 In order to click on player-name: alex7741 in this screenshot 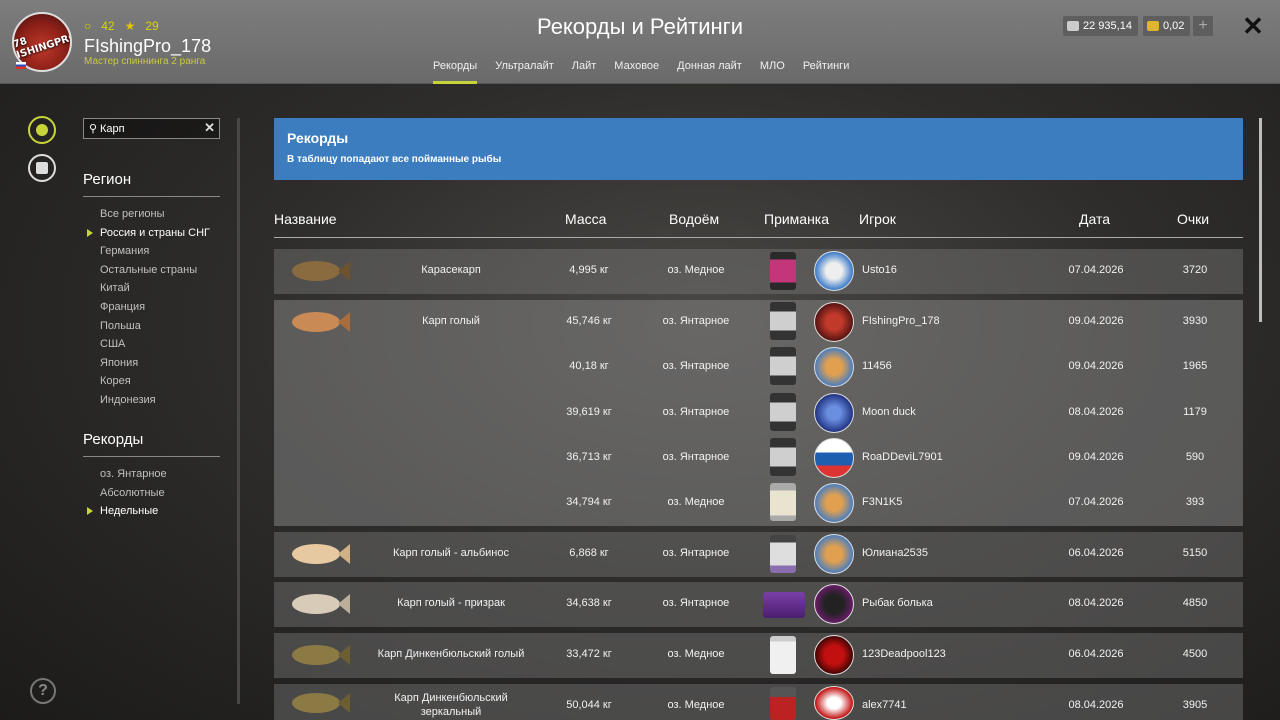, I will do `click(884, 705)`.